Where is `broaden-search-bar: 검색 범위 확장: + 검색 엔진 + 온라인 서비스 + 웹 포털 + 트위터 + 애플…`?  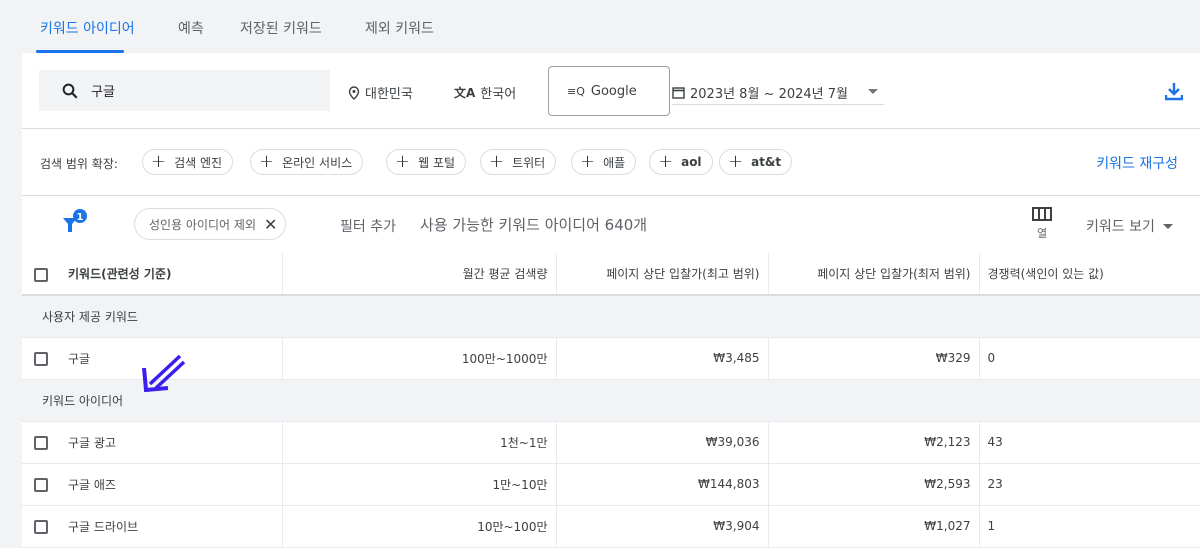 broaden-search-bar: 검색 범위 확장: + 검색 엔진 + 온라인 서비스 + 웹 포털 + 트위터 + 애플… is located at coordinates (611, 163).